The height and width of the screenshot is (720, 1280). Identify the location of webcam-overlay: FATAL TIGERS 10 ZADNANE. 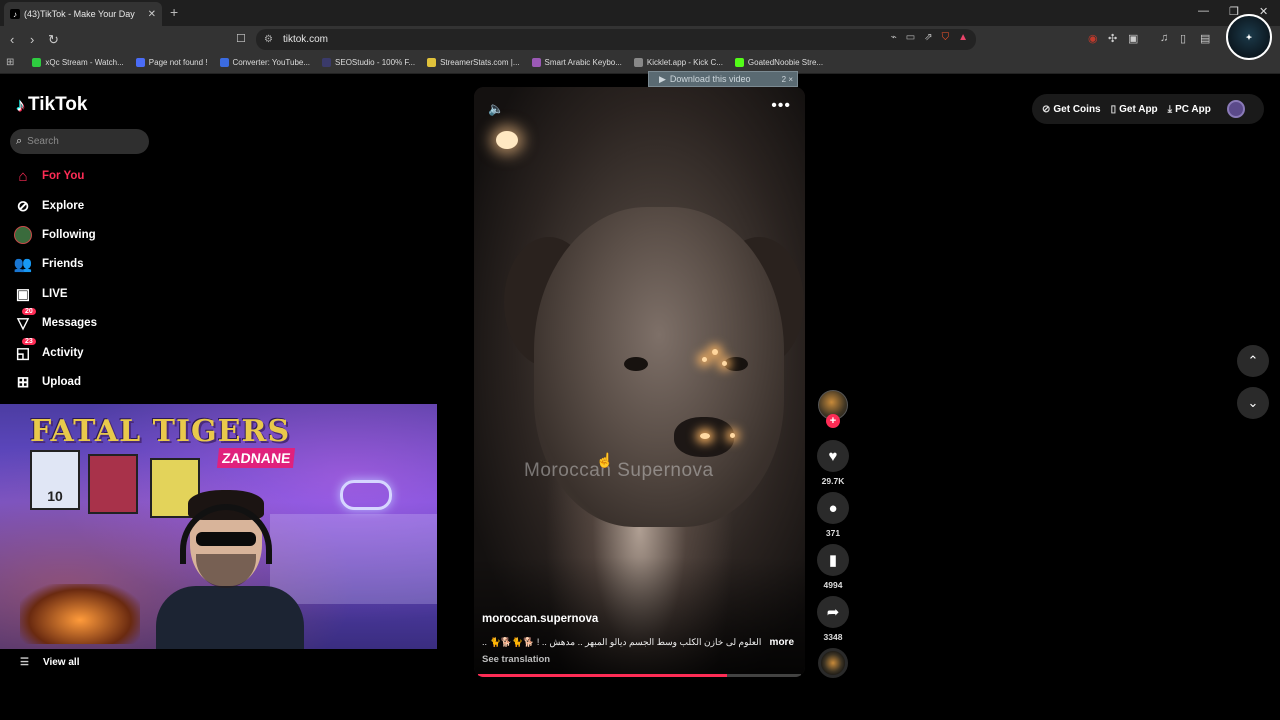
(218, 526).